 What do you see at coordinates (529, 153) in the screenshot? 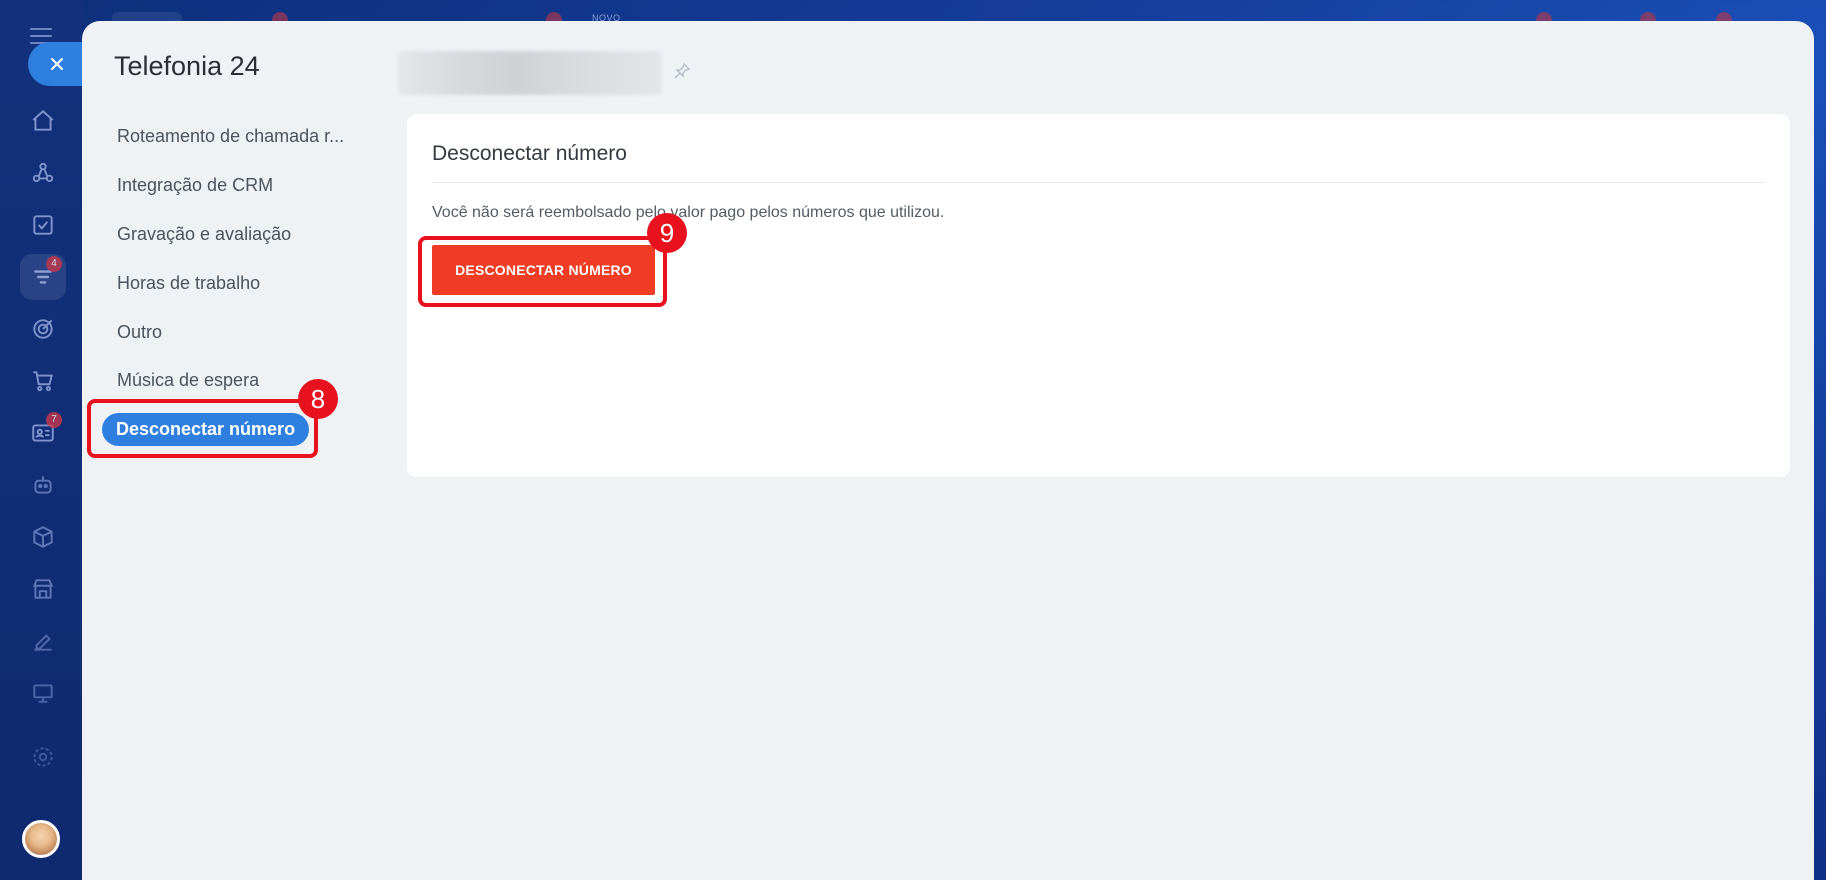
I see `card-title: Desconectar número` at bounding box center [529, 153].